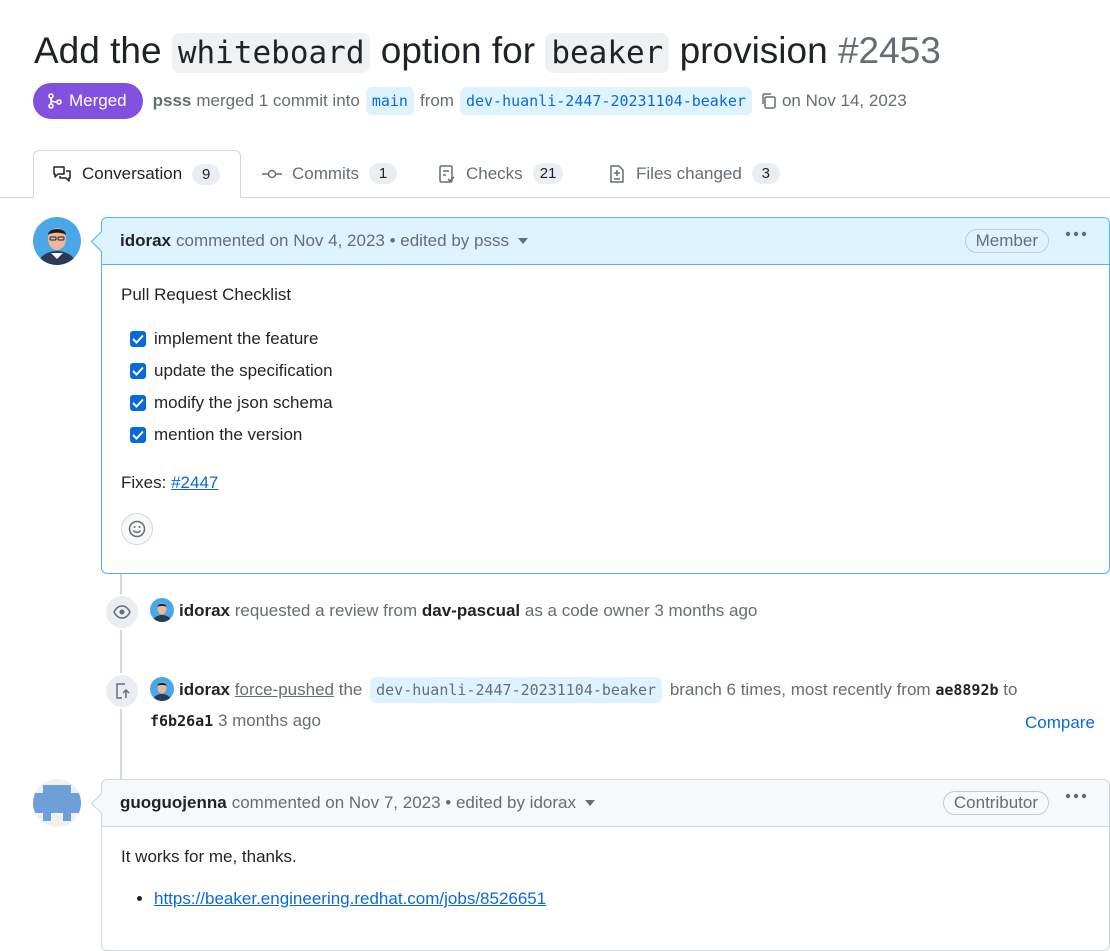 This screenshot has height=951, width=1110. What do you see at coordinates (122, 612) in the screenshot?
I see `eye-icon` at bounding box center [122, 612].